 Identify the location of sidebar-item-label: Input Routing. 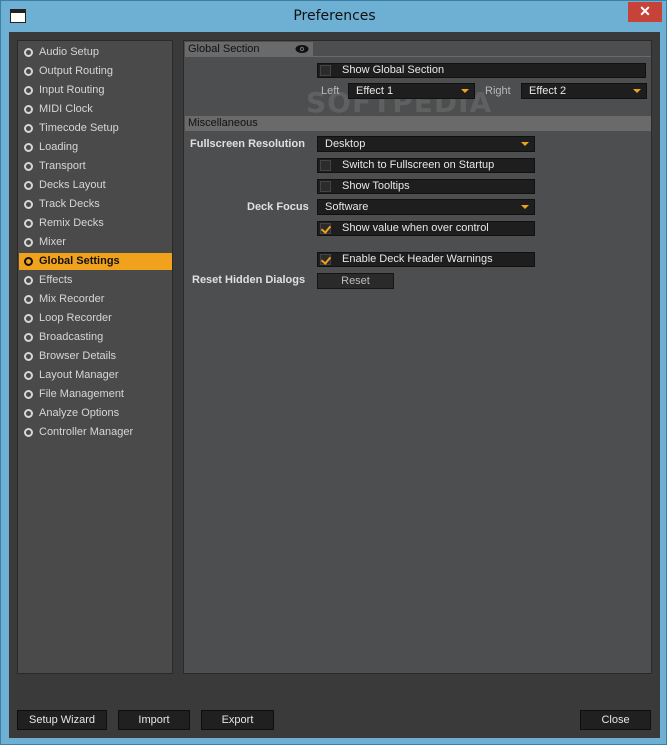
(72, 90).